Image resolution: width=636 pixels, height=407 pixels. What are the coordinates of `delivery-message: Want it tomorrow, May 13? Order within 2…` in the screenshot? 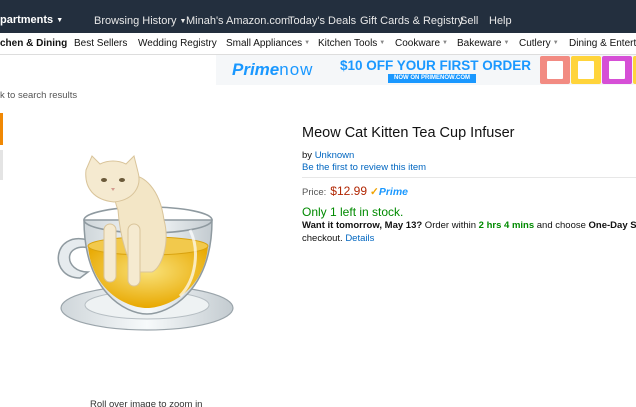 It's located at (469, 232).